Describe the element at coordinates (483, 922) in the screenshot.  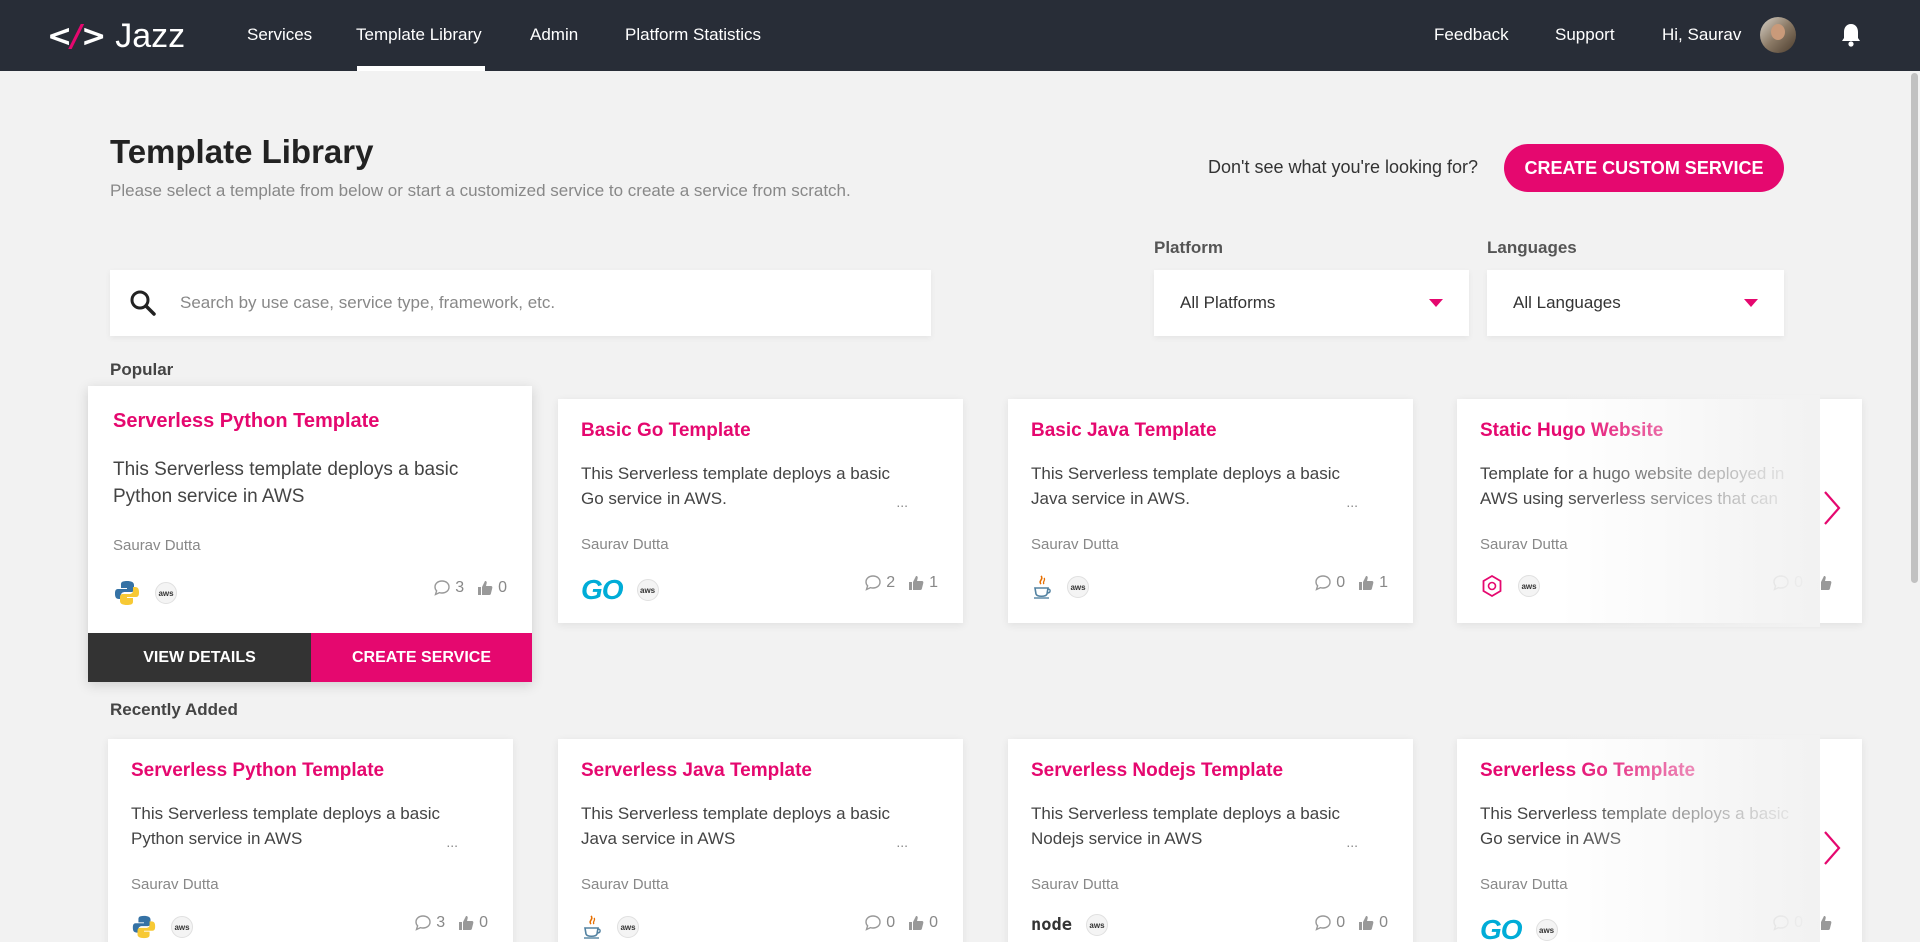
I see `likes-value: 0` at that location.